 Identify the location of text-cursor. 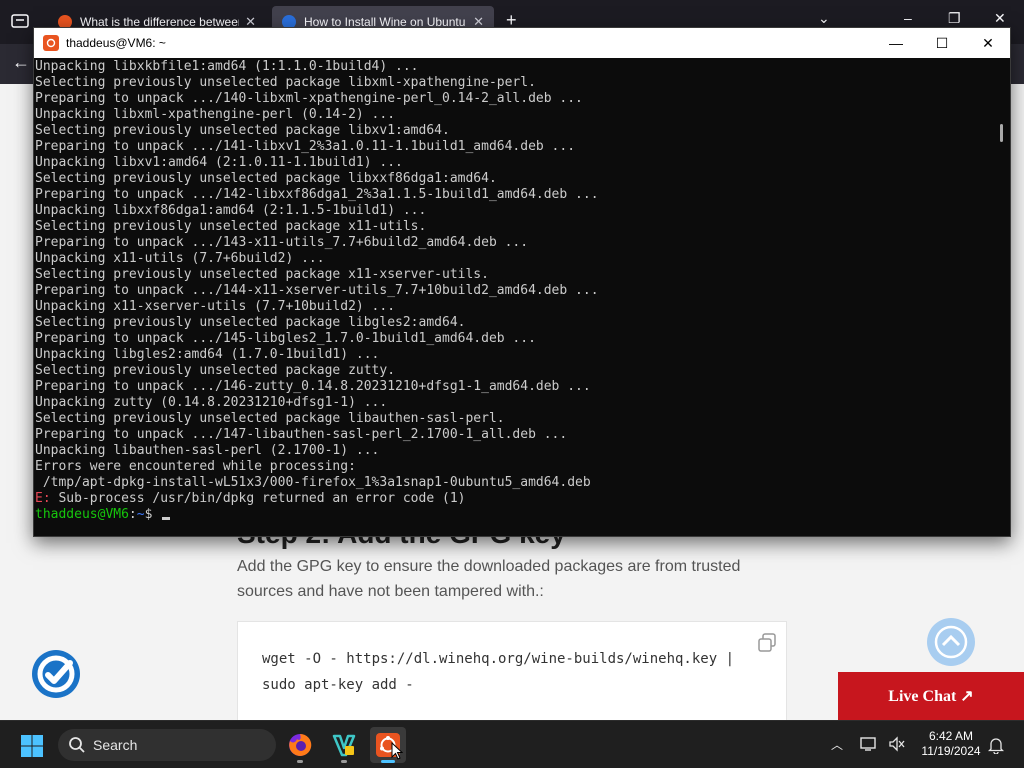
(166, 518).